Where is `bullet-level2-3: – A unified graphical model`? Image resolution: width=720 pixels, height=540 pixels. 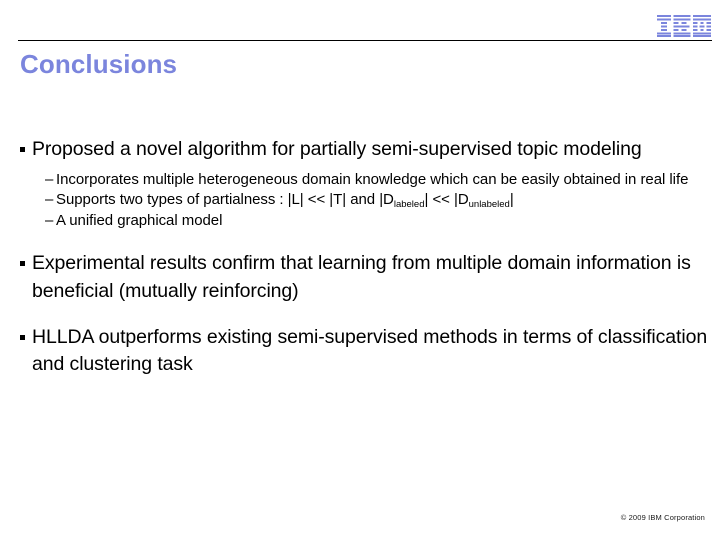 bullet-level2-3: – A unified graphical model is located at coordinates (360, 221).